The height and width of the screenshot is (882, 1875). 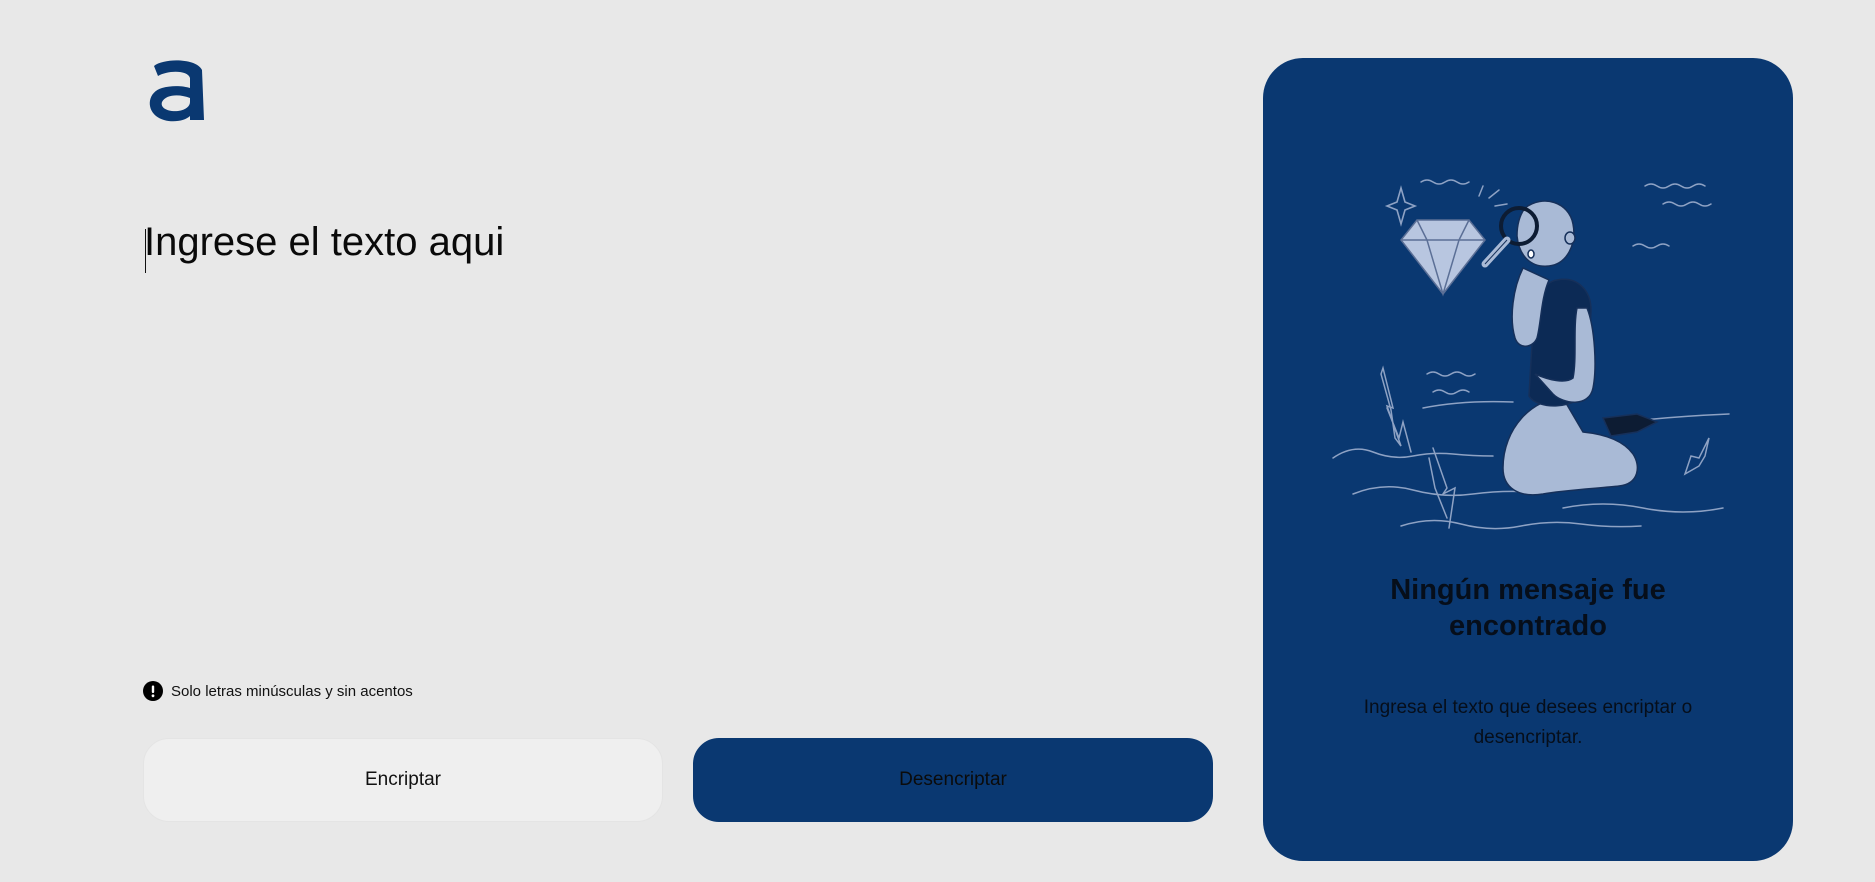 What do you see at coordinates (153, 691) in the screenshot?
I see `exclamation-circle-icon` at bounding box center [153, 691].